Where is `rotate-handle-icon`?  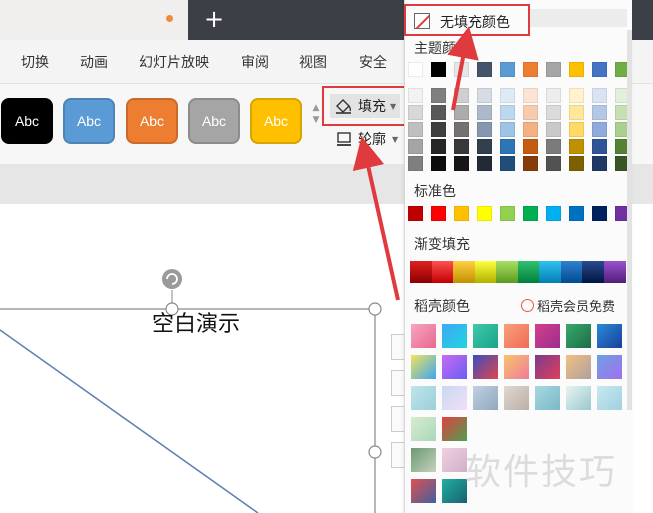
rotate-handle-icon is located at coordinates (172, 279).